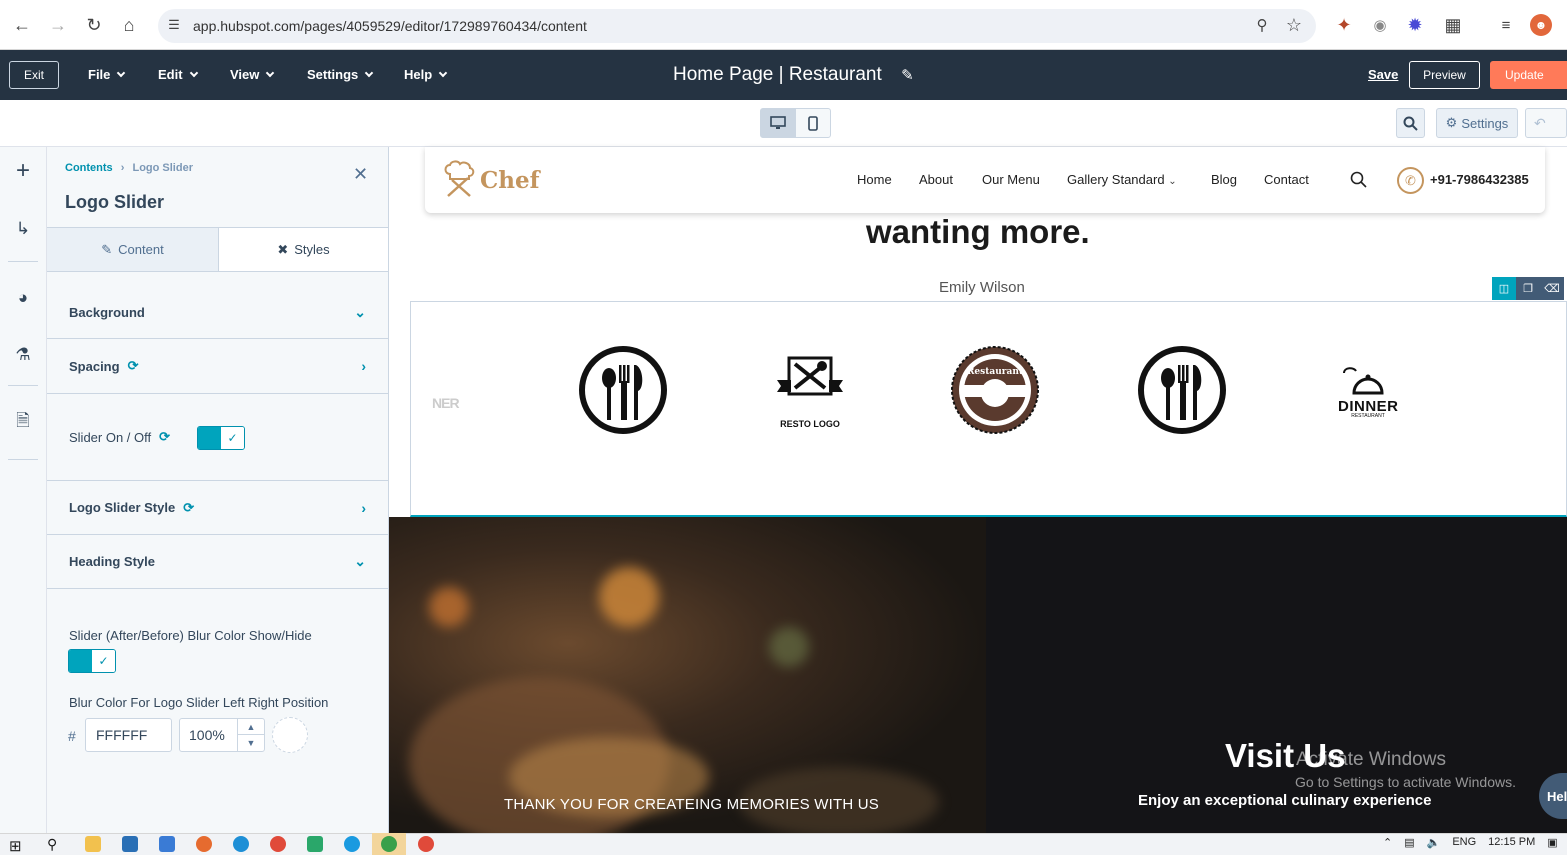 The height and width of the screenshot is (855, 1567). What do you see at coordinates (793, 75) in the screenshot?
I see `page-title: Home Page | Restaurant ✎` at bounding box center [793, 75].